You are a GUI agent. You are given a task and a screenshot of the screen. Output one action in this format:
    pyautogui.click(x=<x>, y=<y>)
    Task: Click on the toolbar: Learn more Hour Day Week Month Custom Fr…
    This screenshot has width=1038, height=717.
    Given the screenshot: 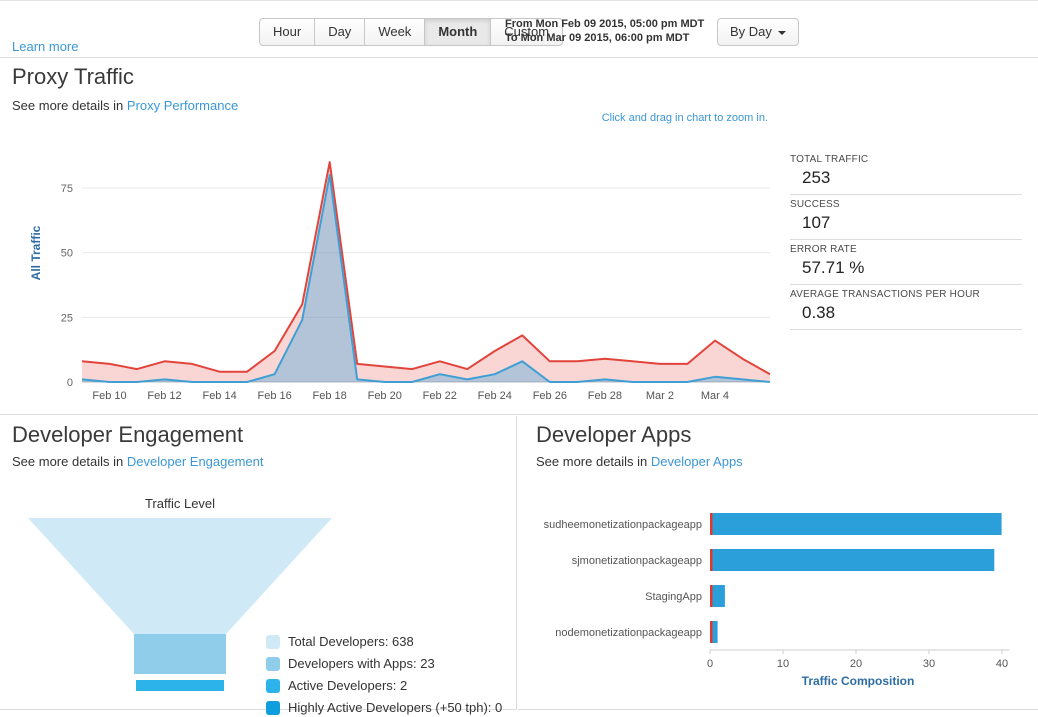 What is the action you would take?
    pyautogui.click(x=519, y=29)
    